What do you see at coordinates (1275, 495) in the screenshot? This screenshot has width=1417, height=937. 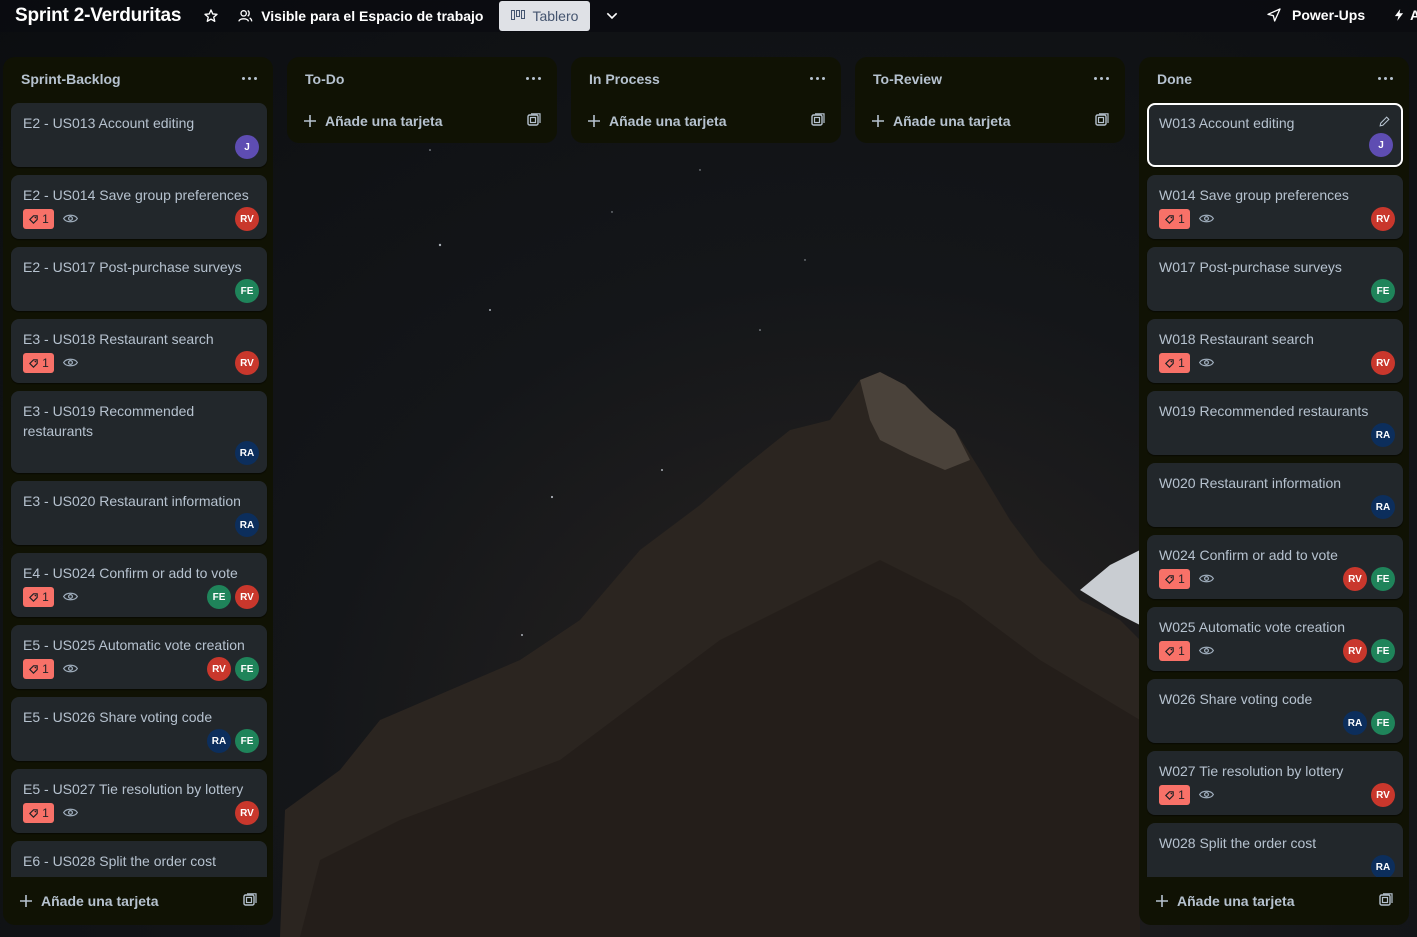 I see `card: W020 Restaurant information RA` at bounding box center [1275, 495].